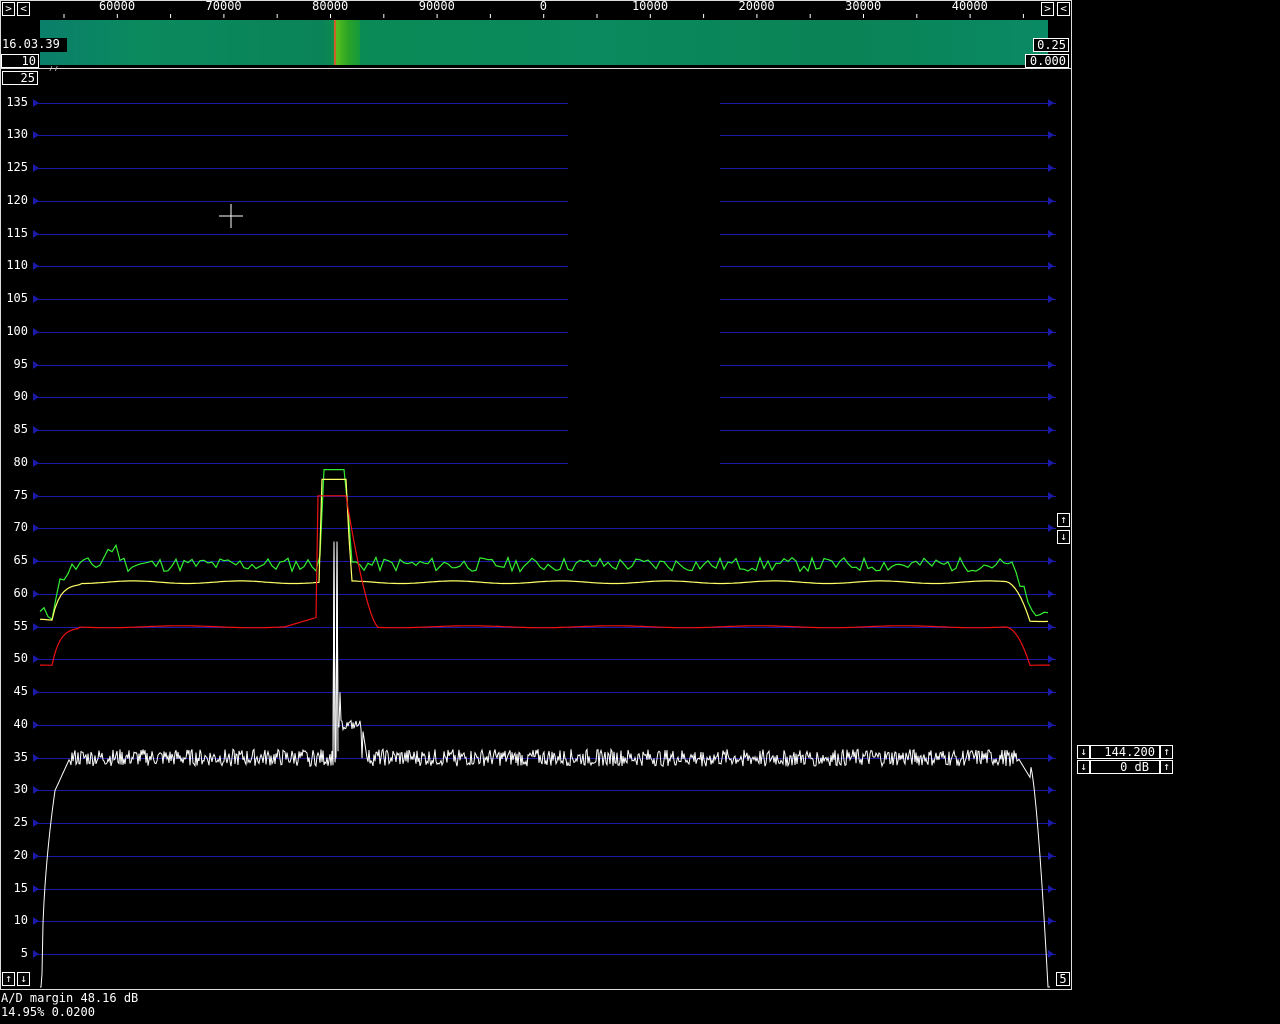 The height and width of the screenshot is (1024, 1280). I want to click on zoom-up-button: ↑, so click(8, 979).